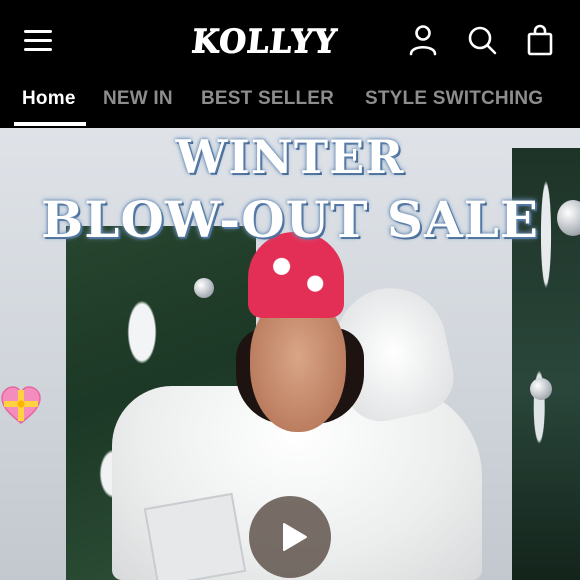 The width and height of the screenshot is (580, 580). Describe the element at coordinates (39, 41) in the screenshot. I see `hamburger-menu-icon` at that location.